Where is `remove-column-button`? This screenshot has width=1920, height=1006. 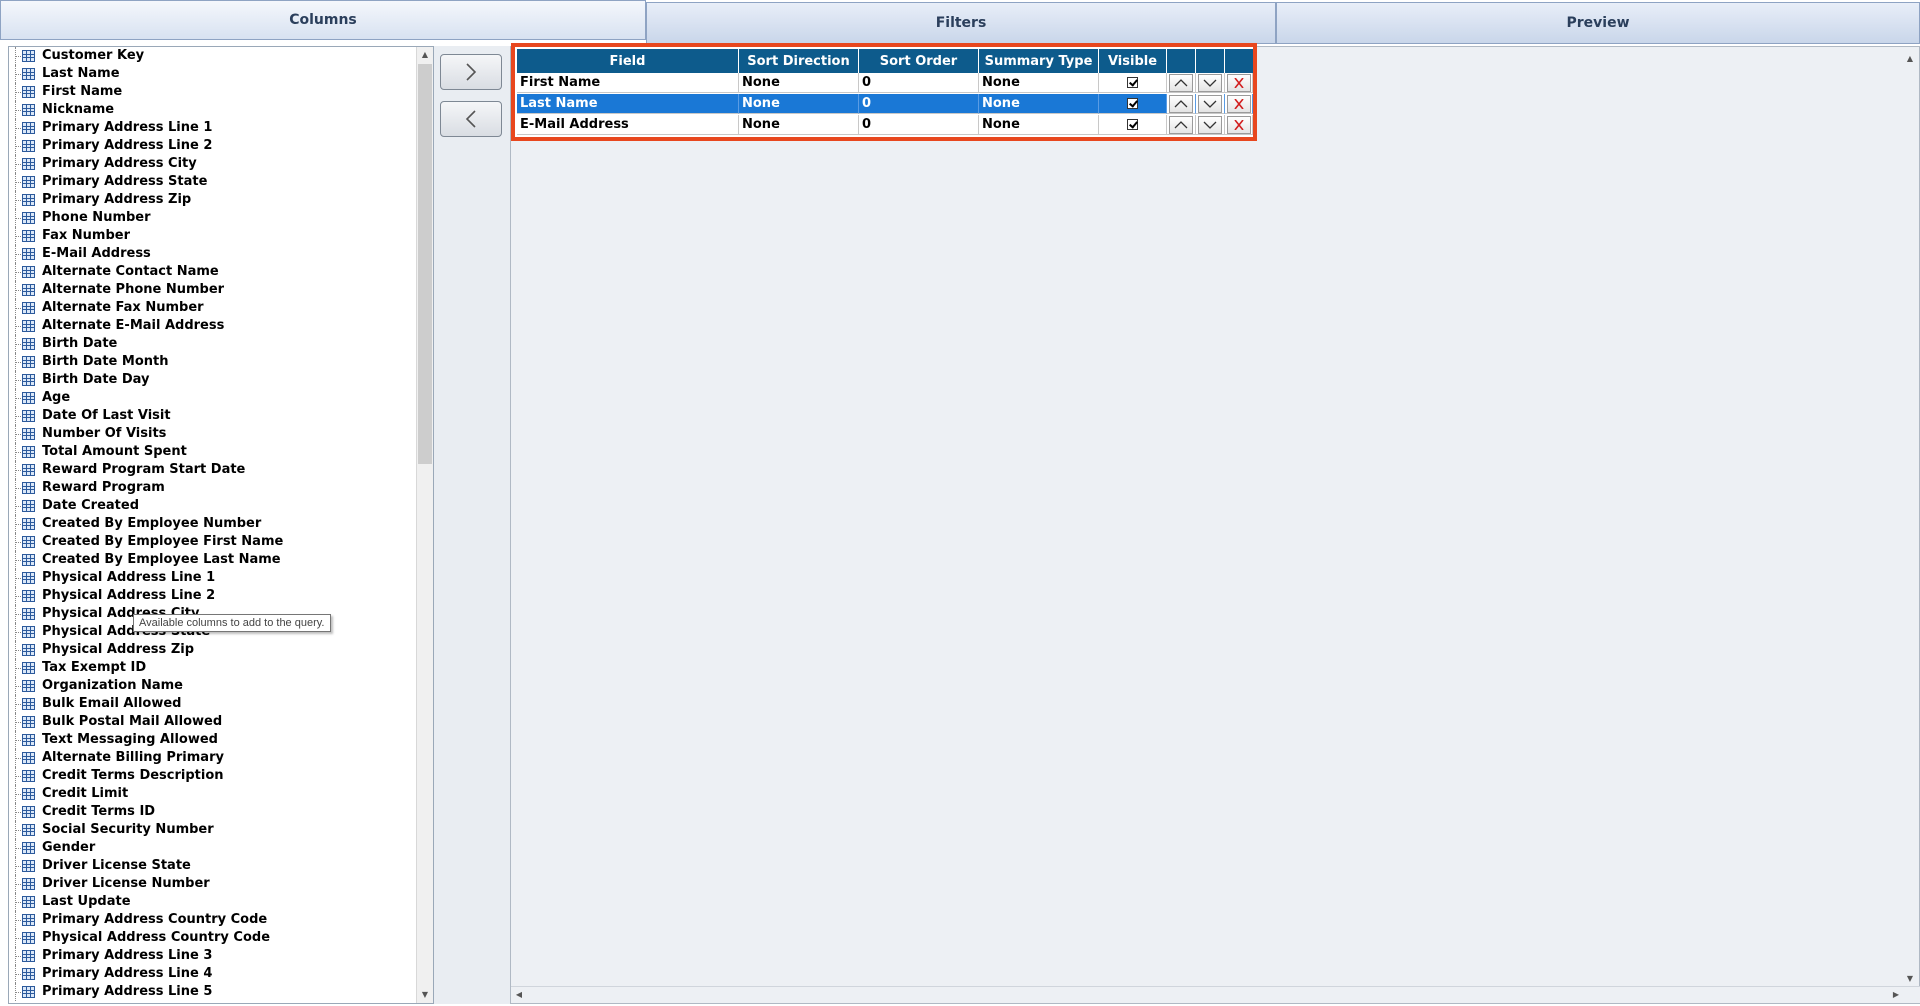 remove-column-button is located at coordinates (471, 119).